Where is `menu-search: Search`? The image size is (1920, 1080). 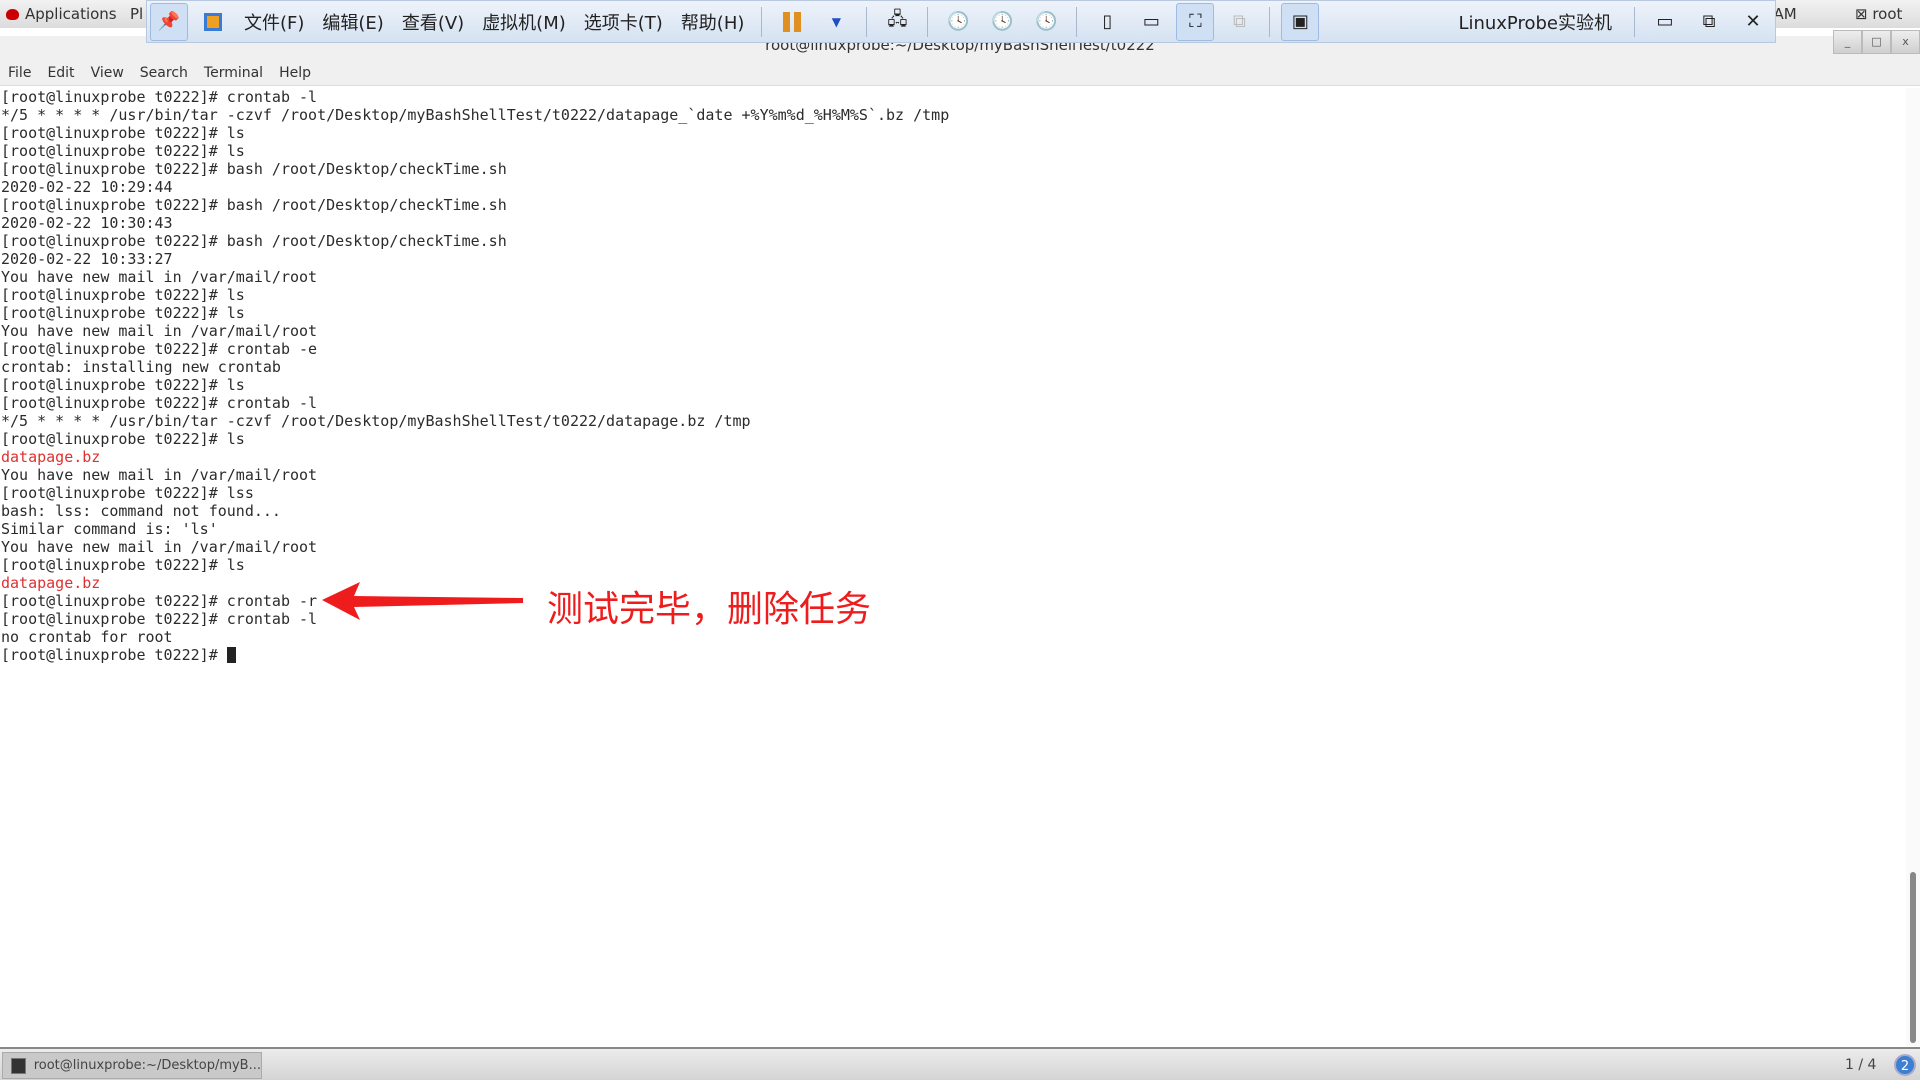
menu-search: Search is located at coordinates (164, 73).